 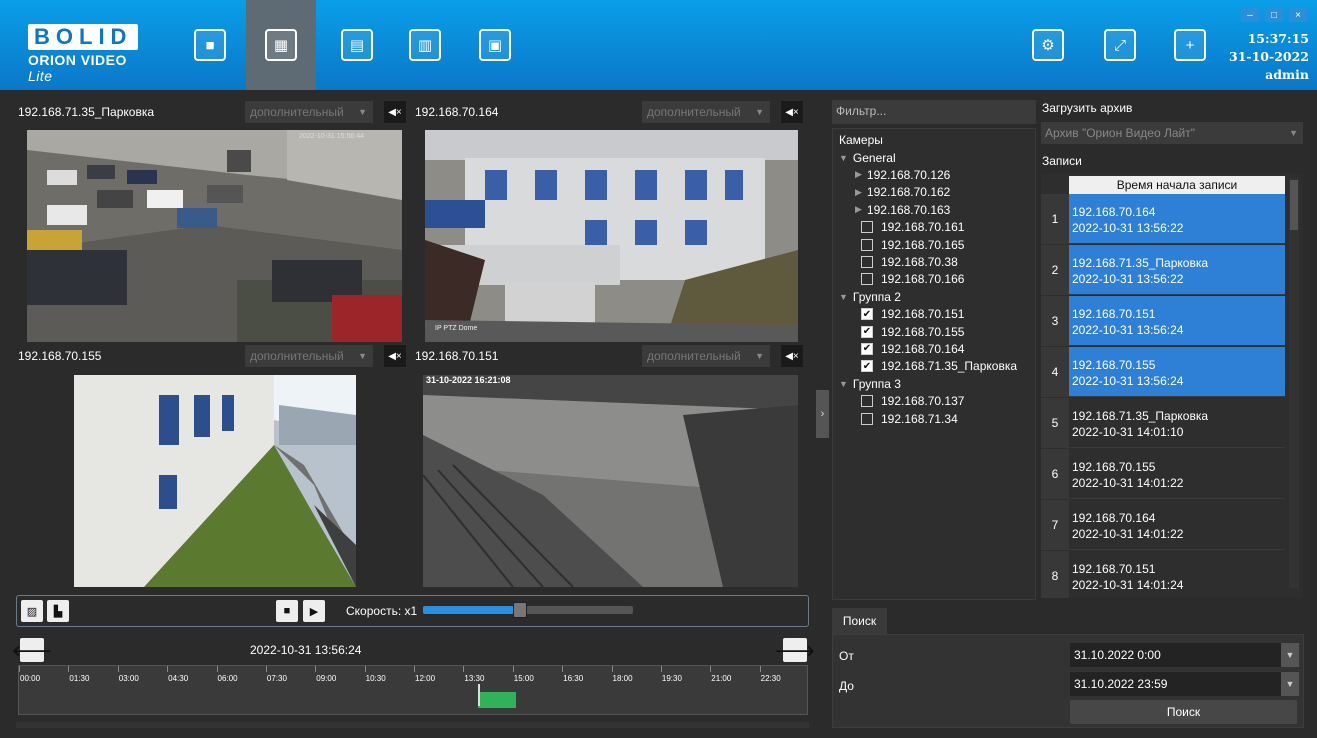 What do you see at coordinates (1184, 655) in the screenshot?
I see `from-datetime-select: 31.10.2022 0:00 ▼` at bounding box center [1184, 655].